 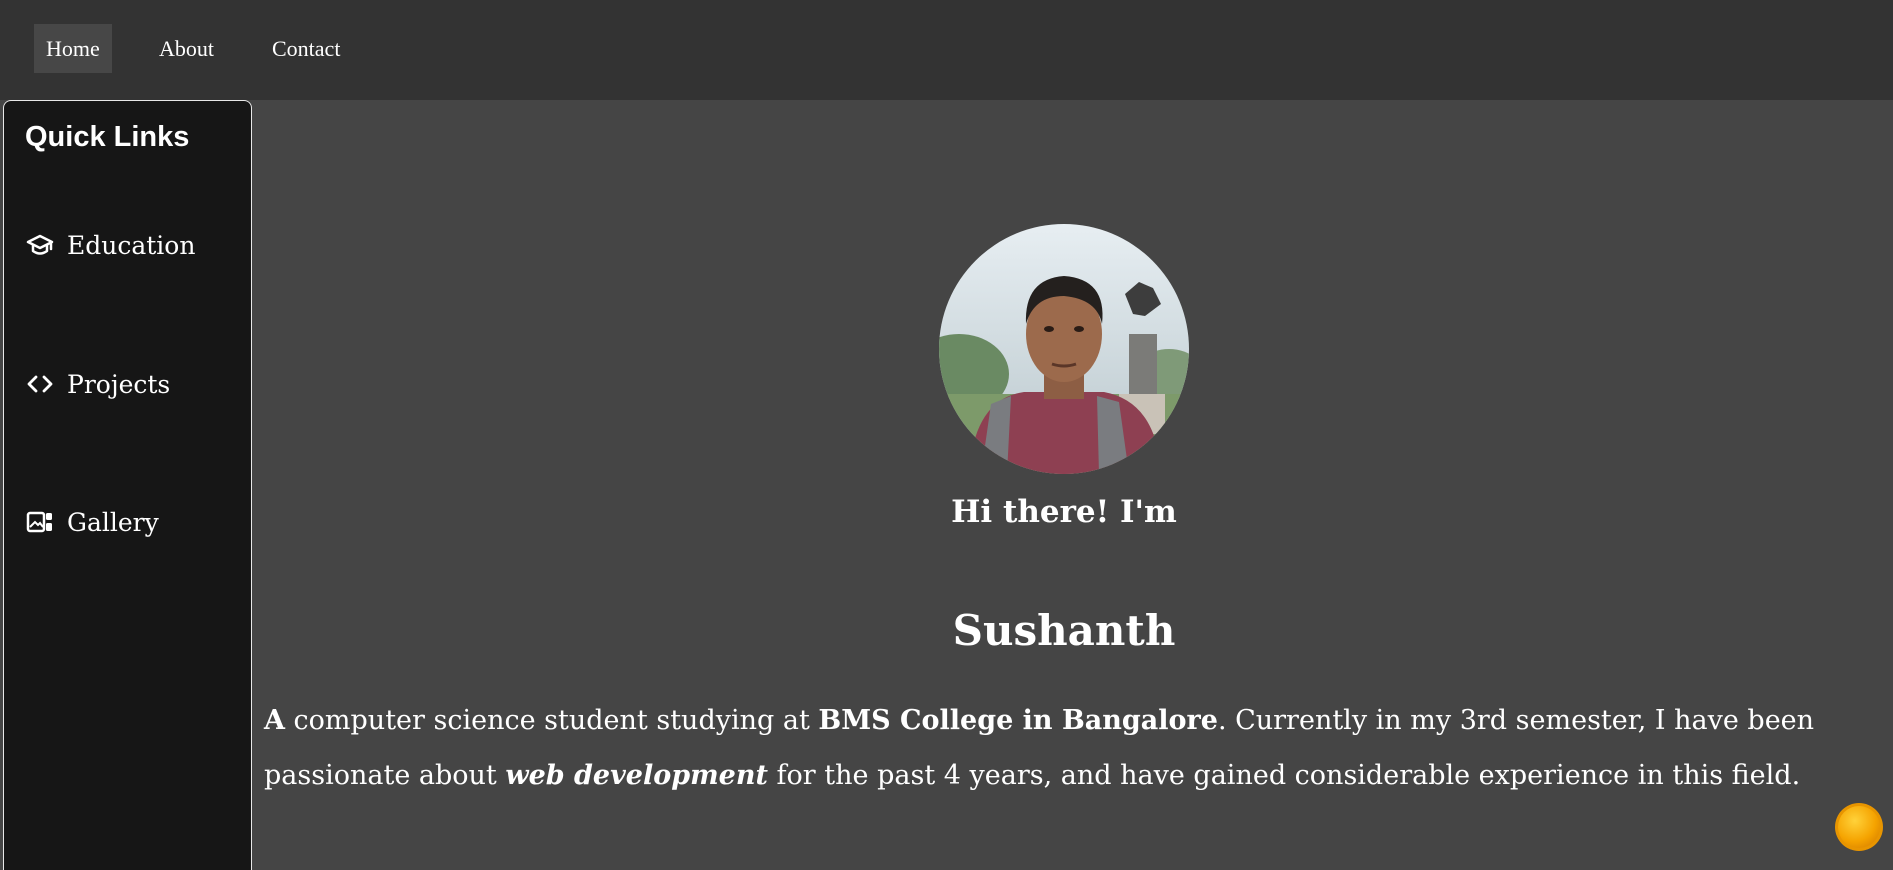 I want to click on code-icon, so click(x=40, y=384).